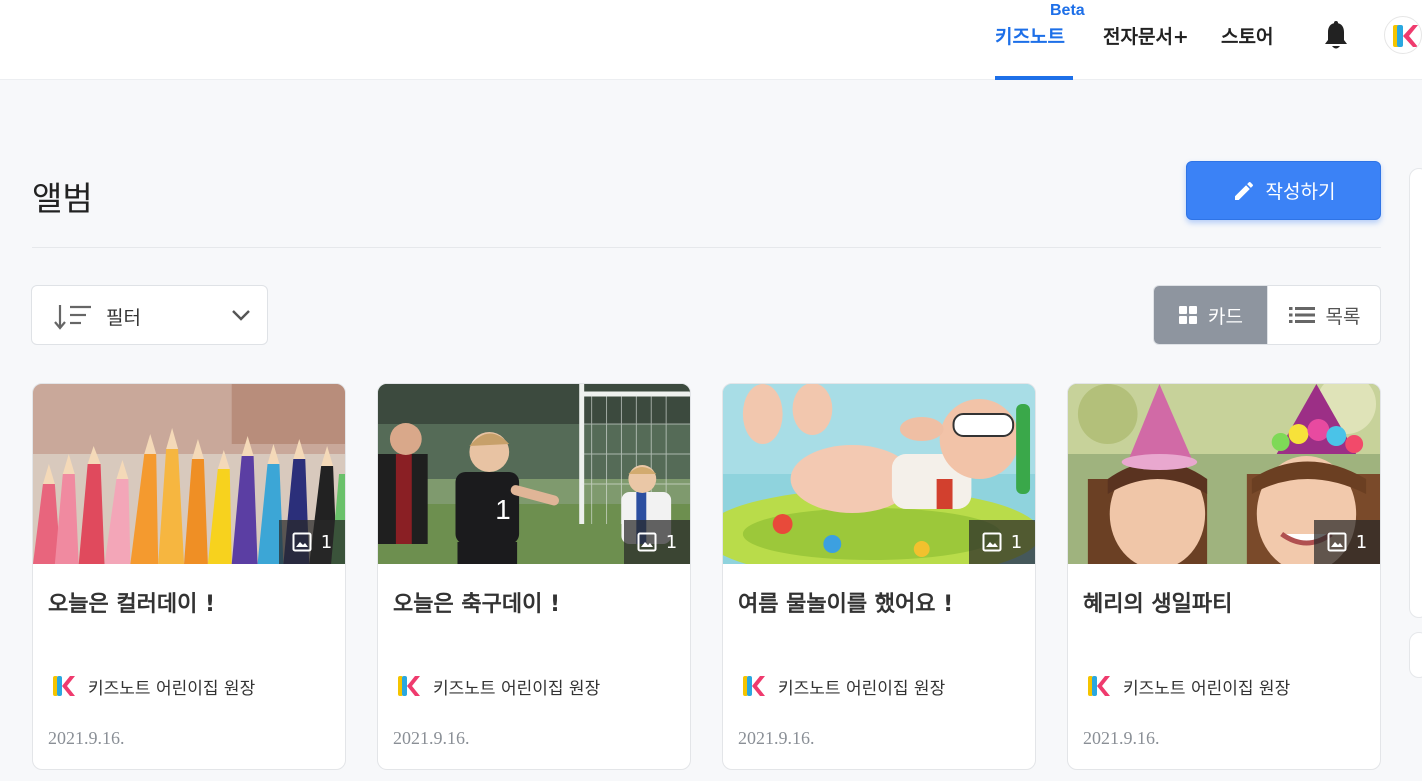 The width and height of the screenshot is (1422, 781). What do you see at coordinates (846, 604) in the screenshot?
I see `album-title: 여름 물놀이를 했어요 !` at bounding box center [846, 604].